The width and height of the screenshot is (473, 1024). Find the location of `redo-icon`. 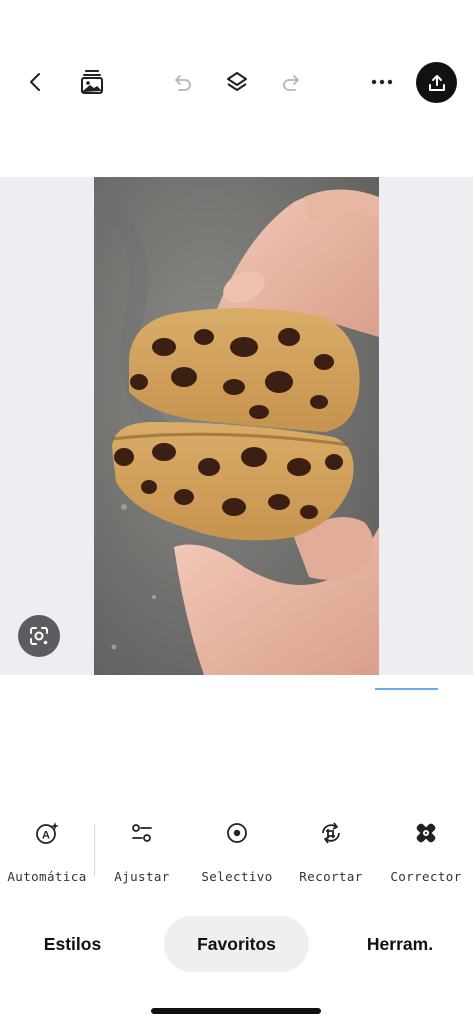

redo-icon is located at coordinates (291, 83).